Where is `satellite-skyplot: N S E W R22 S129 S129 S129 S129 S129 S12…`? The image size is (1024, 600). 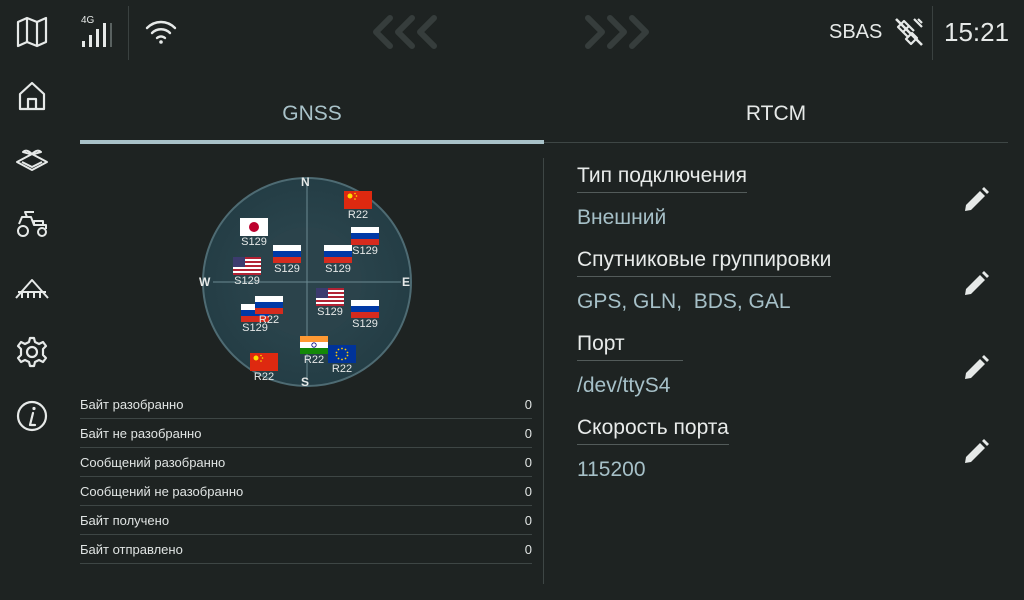 satellite-skyplot: N S E W R22 S129 S129 S129 S129 S129 S12… is located at coordinates (307, 282).